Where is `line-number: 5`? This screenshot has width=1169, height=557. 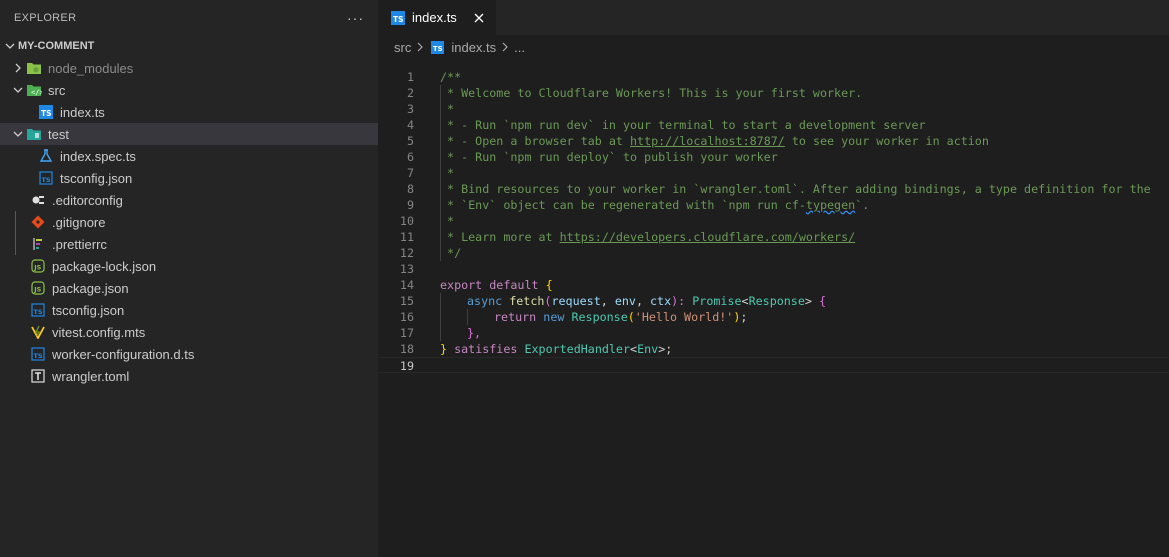
line-number: 5 is located at coordinates (410, 141).